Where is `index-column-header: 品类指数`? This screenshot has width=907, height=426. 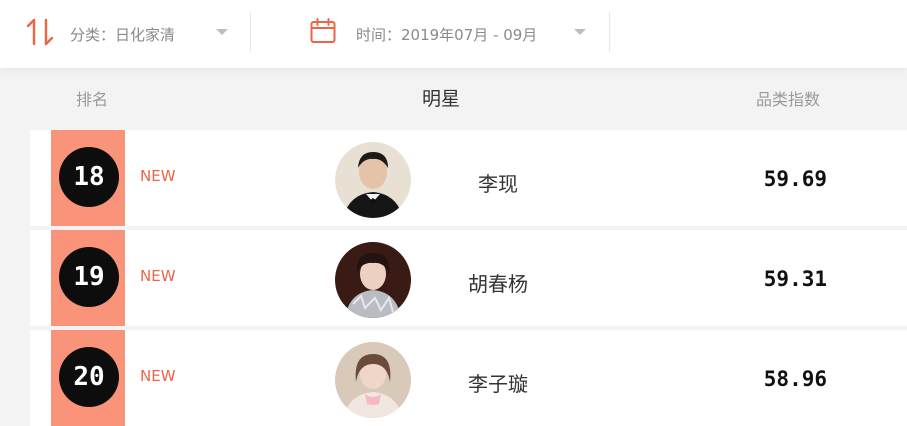
index-column-header: 品类指数 is located at coordinates (788, 99).